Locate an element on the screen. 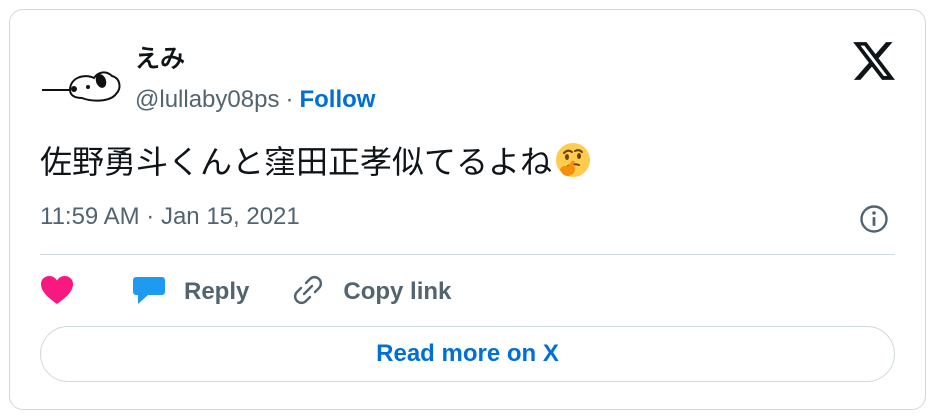  author-handle: @lullaby08ps is located at coordinates (207, 99).